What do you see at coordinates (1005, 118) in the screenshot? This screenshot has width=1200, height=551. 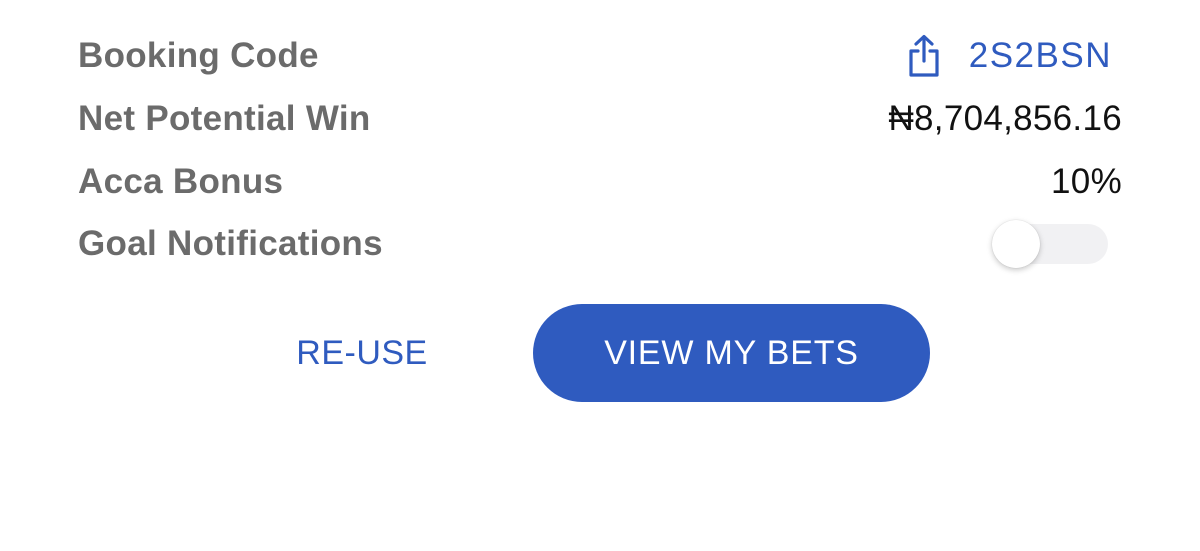 I see `net-potential-win-value: ₦8,704,856.16` at bounding box center [1005, 118].